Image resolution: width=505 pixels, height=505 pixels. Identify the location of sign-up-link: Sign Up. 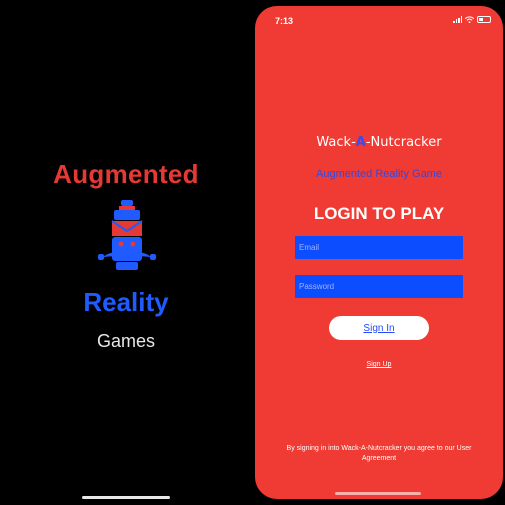
(379, 364).